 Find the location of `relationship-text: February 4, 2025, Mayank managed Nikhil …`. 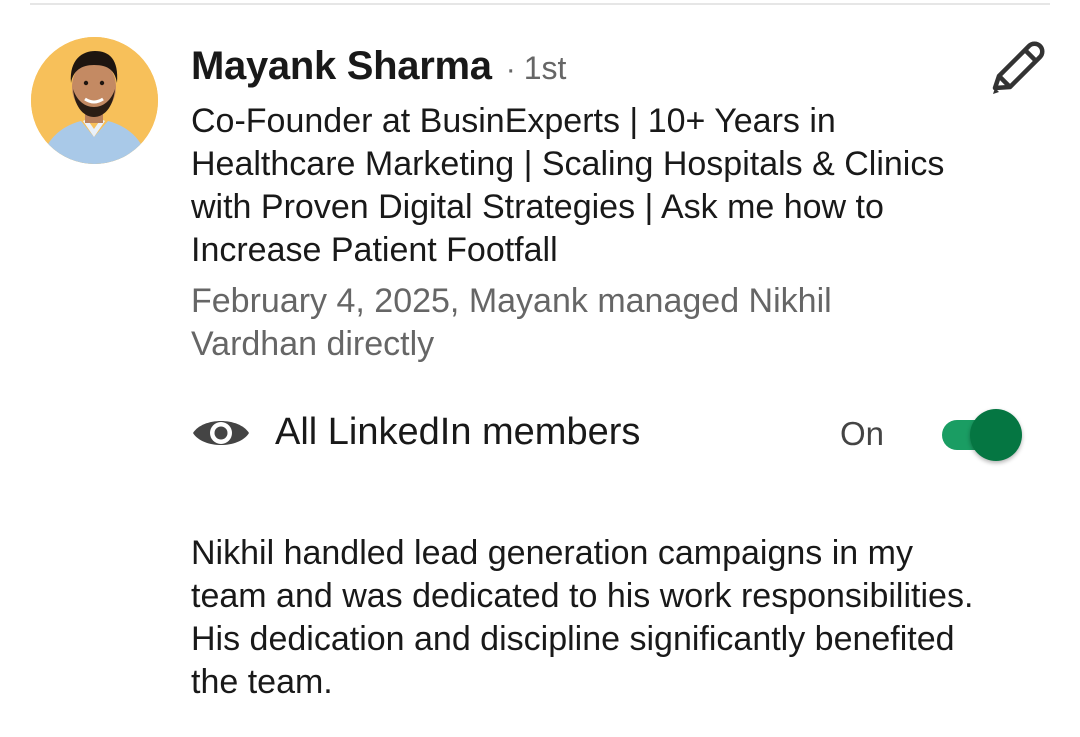

relationship-text: February 4, 2025, Mayank managed Nikhil … is located at coordinates (511, 322).